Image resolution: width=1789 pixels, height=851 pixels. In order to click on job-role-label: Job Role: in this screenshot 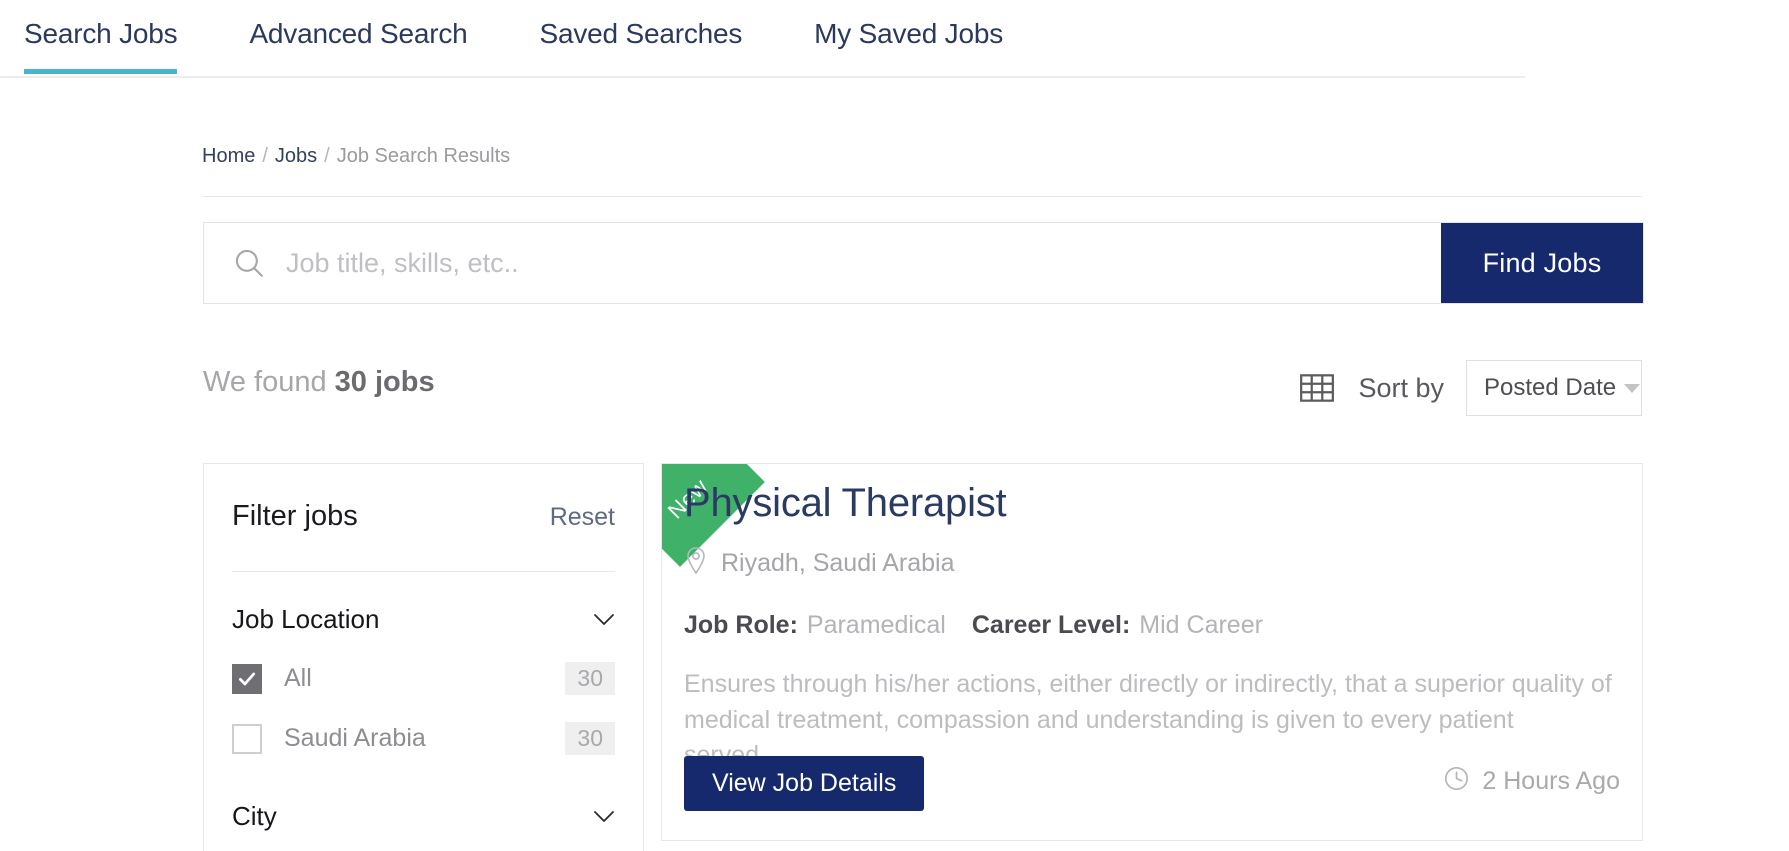, I will do `click(741, 625)`.